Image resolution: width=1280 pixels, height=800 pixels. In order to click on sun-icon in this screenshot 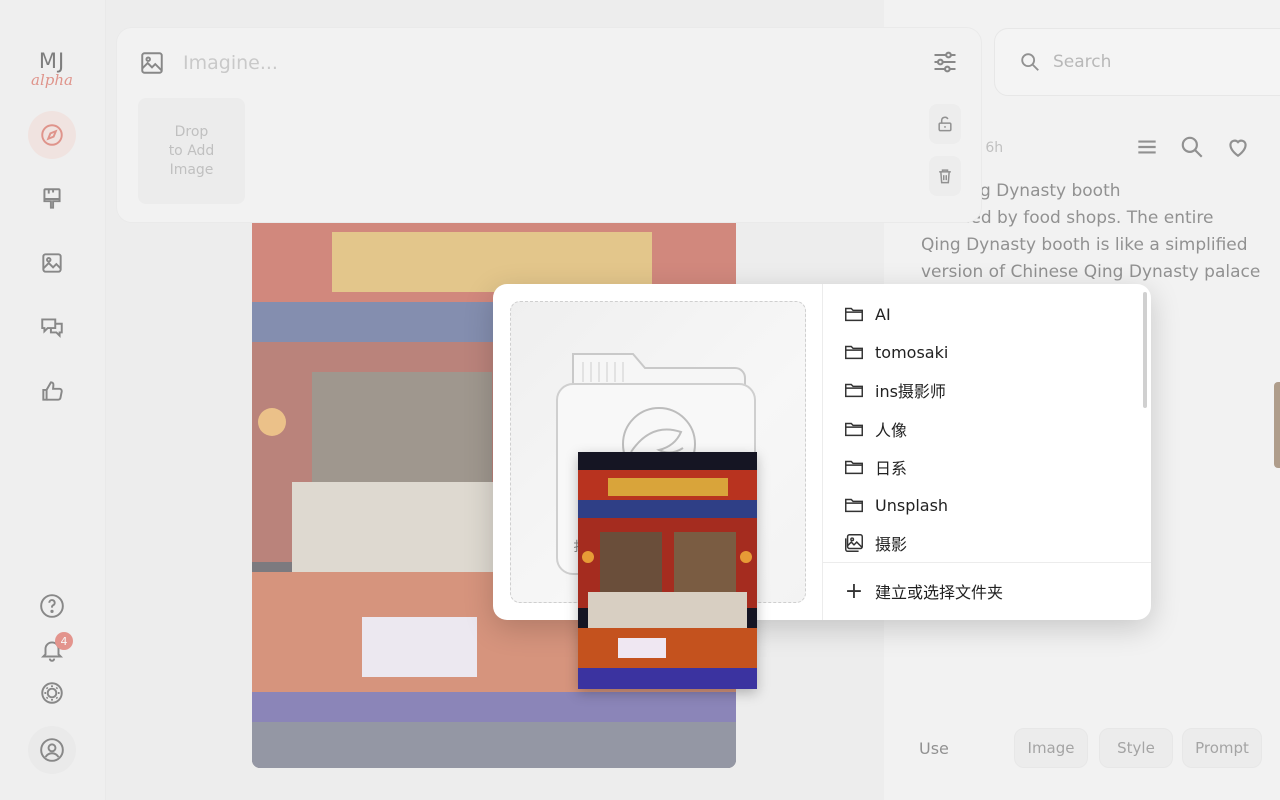, I will do `click(52, 693)`.